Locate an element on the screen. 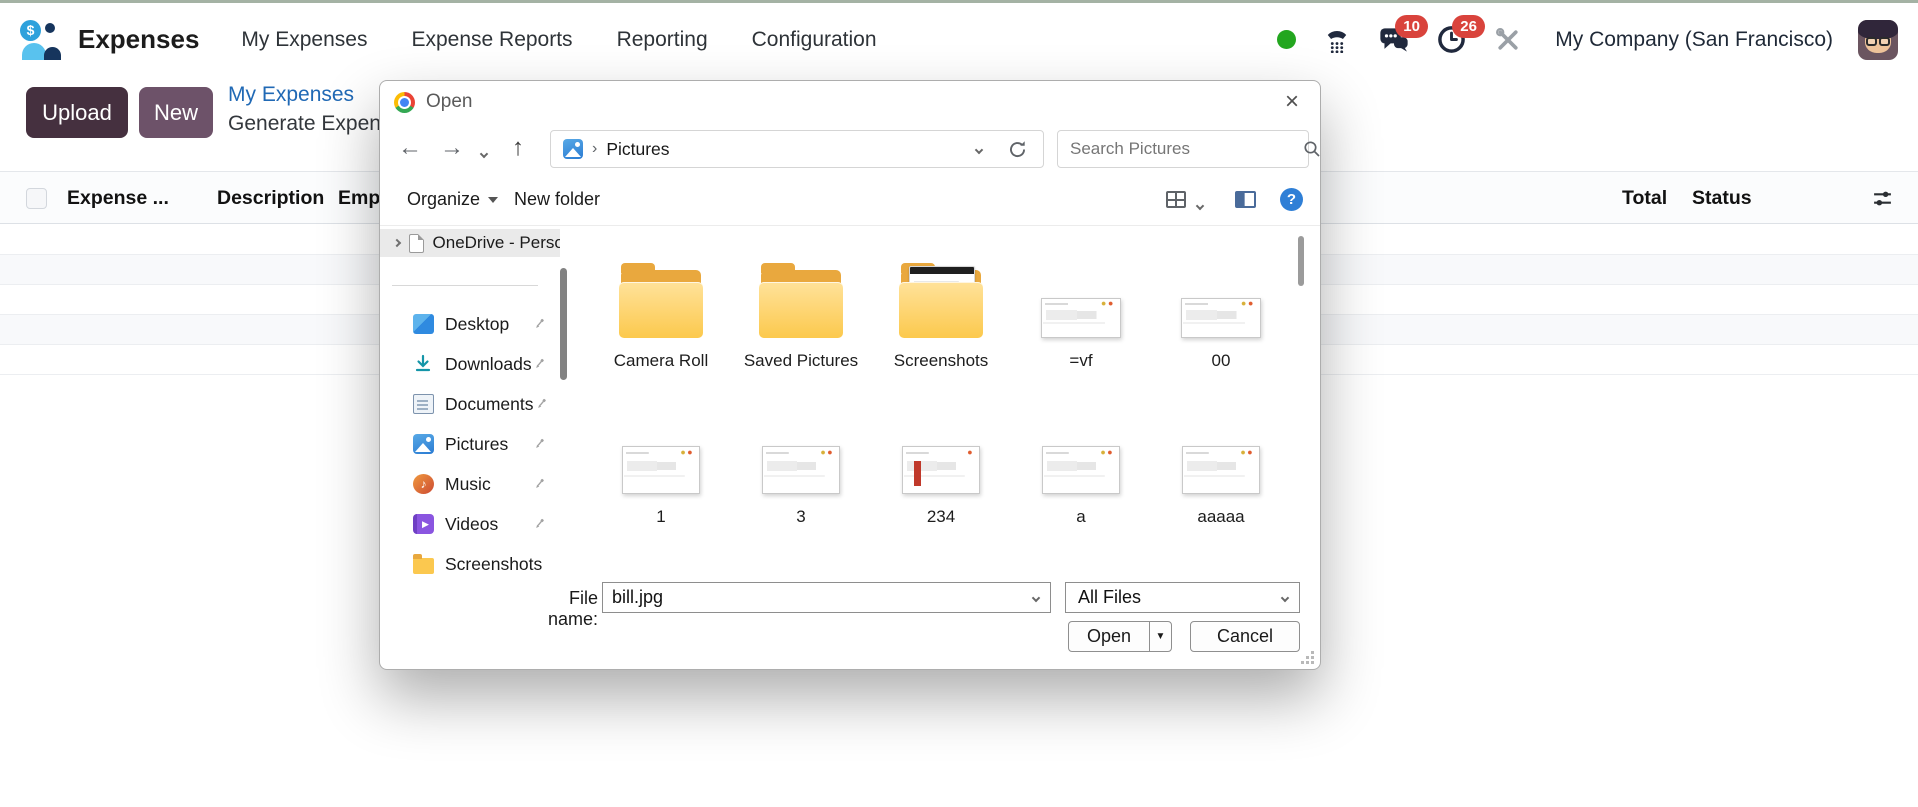  menu-expense-reports: Expense Reports is located at coordinates (491, 40).